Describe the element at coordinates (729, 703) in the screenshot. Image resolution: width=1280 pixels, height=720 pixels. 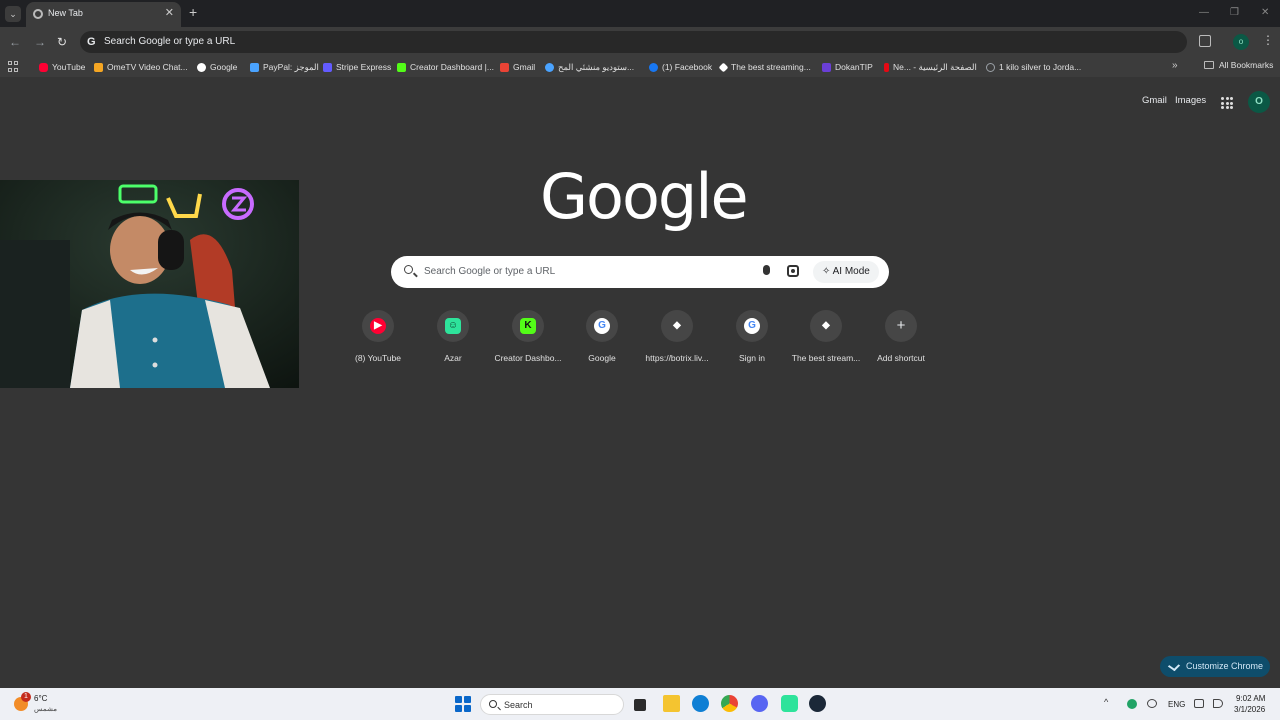
I see `chrome-taskbar-icon` at that location.